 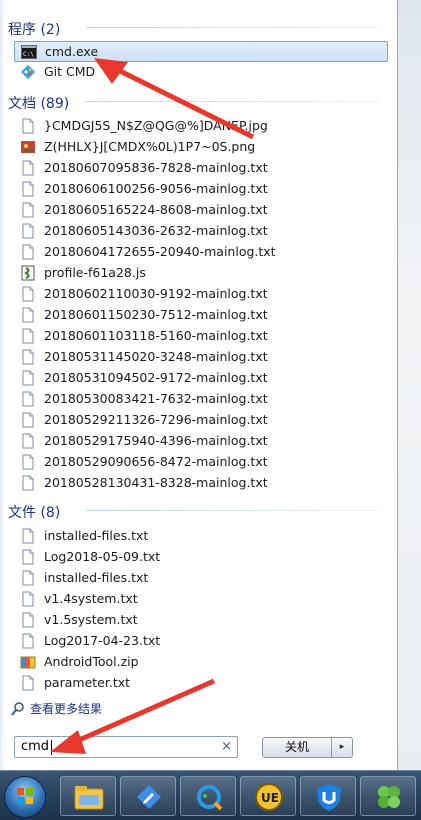 I want to click on result-item-git-cmd: Git CMD, so click(x=201, y=72).